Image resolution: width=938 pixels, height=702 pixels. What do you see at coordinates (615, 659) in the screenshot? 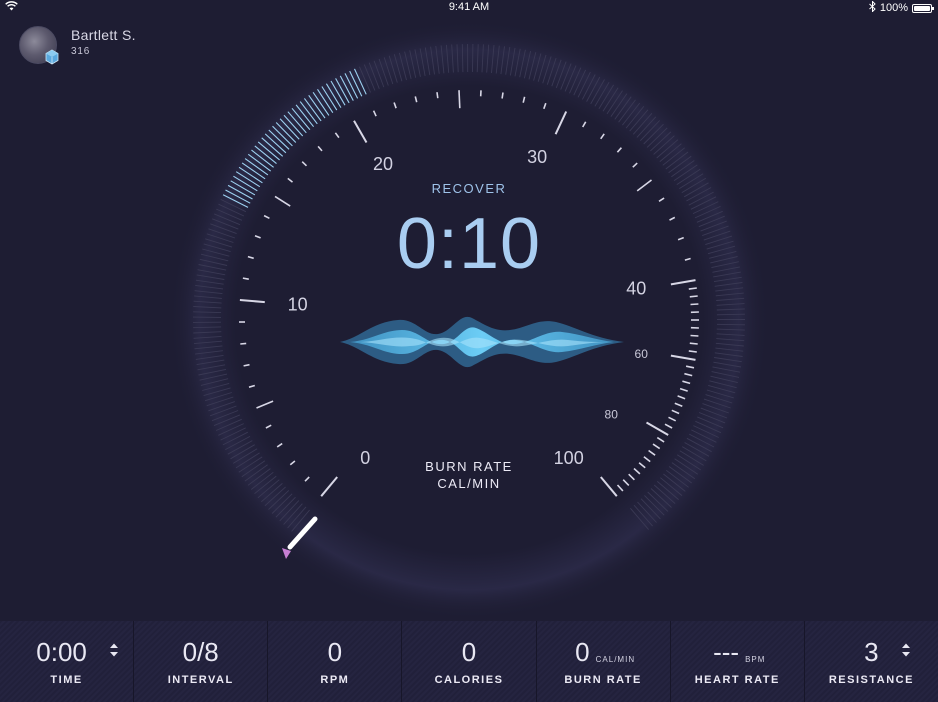
I see `stat-burn-rate-unit: CAL/MIN` at bounding box center [615, 659].